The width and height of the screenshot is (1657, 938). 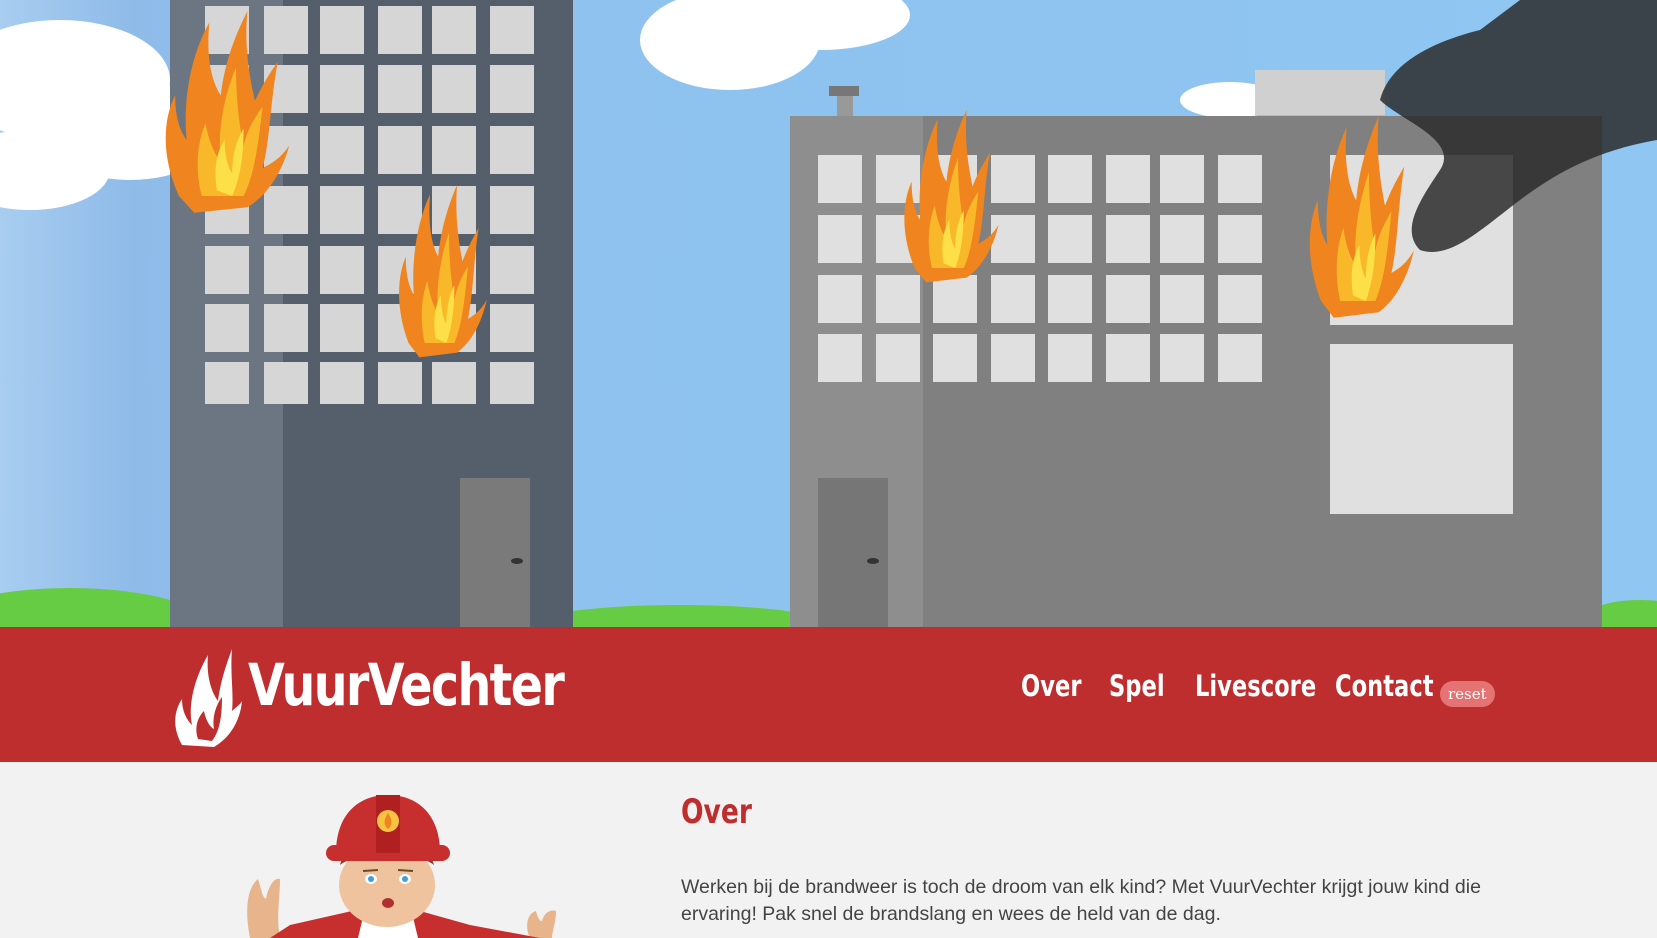 I want to click on reset-button: reset, so click(x=1467, y=694).